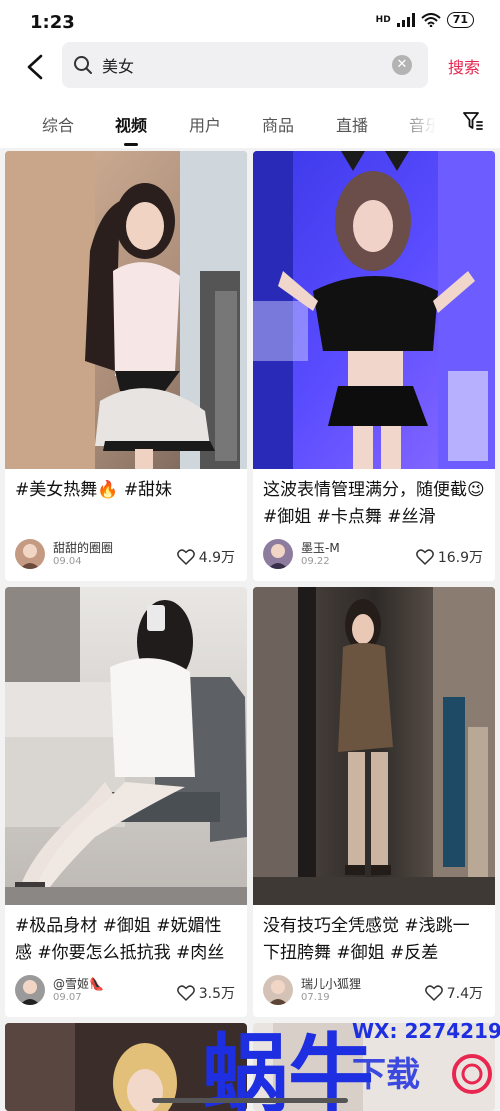 The width and height of the screenshot is (500, 1111). I want to click on like-count: 4.9万, so click(205, 557).